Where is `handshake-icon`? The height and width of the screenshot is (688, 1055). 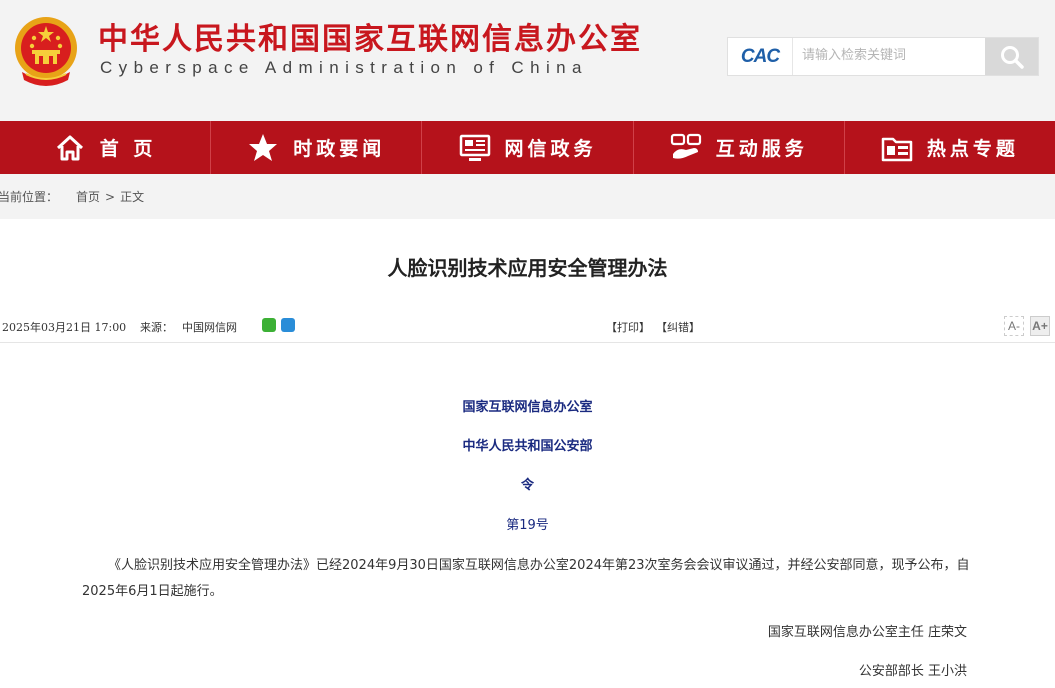 handshake-icon is located at coordinates (685, 146).